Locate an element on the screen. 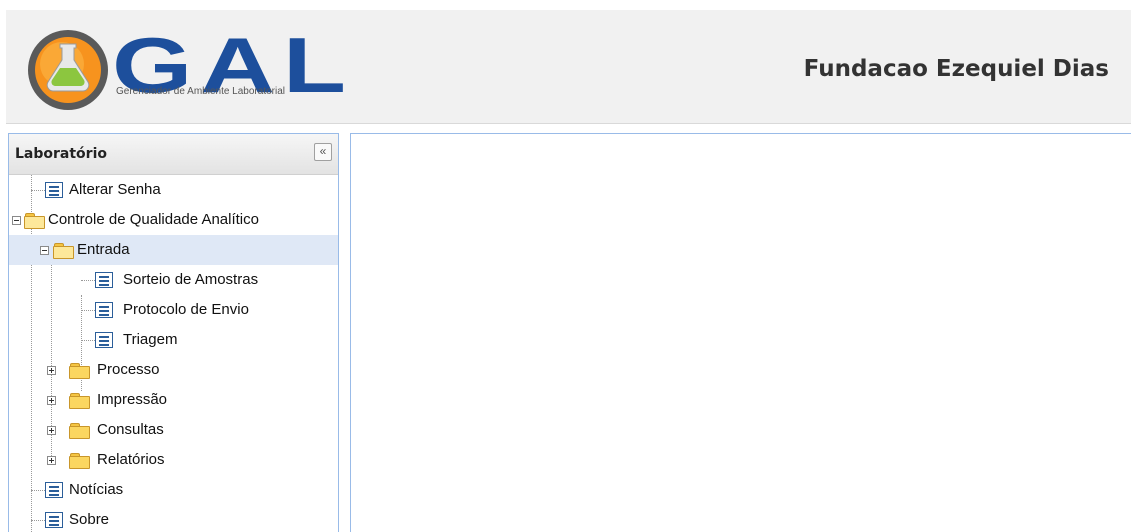 This screenshot has height=532, width=1131. tree-item-label: Alterar Senha is located at coordinates (115, 189).